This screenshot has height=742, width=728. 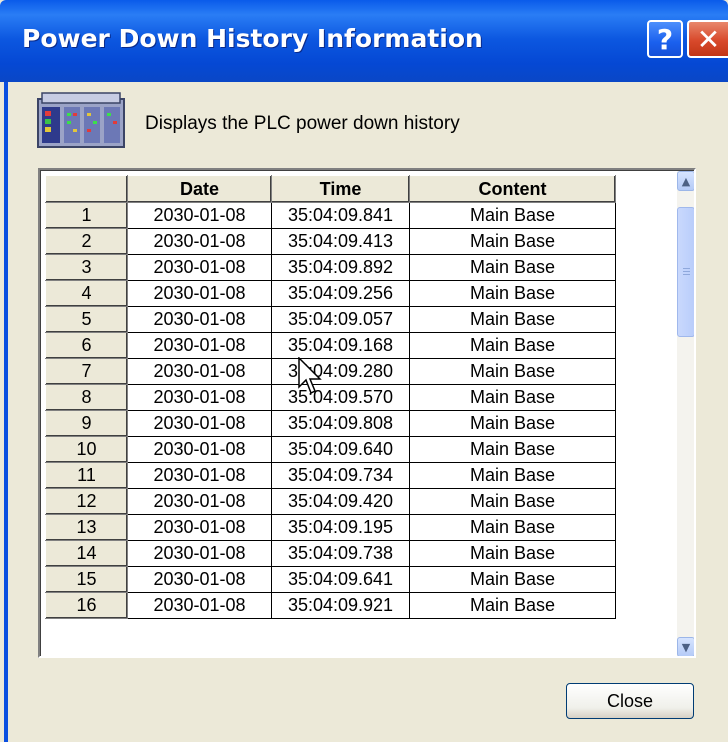 I want to click on column-header-content: Content, so click(x=512, y=189).